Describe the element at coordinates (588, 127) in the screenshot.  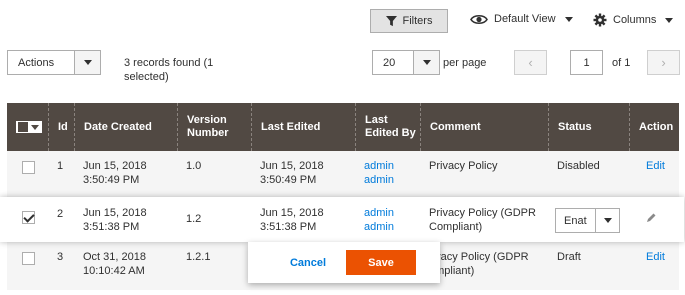
I see `column-header-status: Status` at that location.